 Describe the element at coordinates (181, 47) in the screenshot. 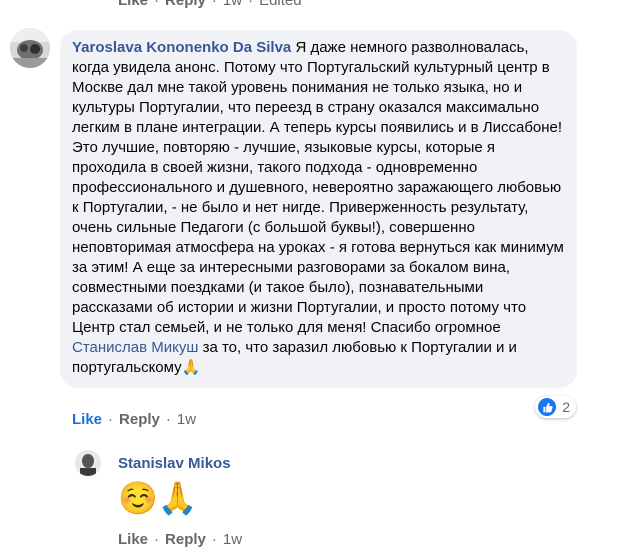

I see `comment-author-link: Yaroslava Kononenko Da Silva` at that location.